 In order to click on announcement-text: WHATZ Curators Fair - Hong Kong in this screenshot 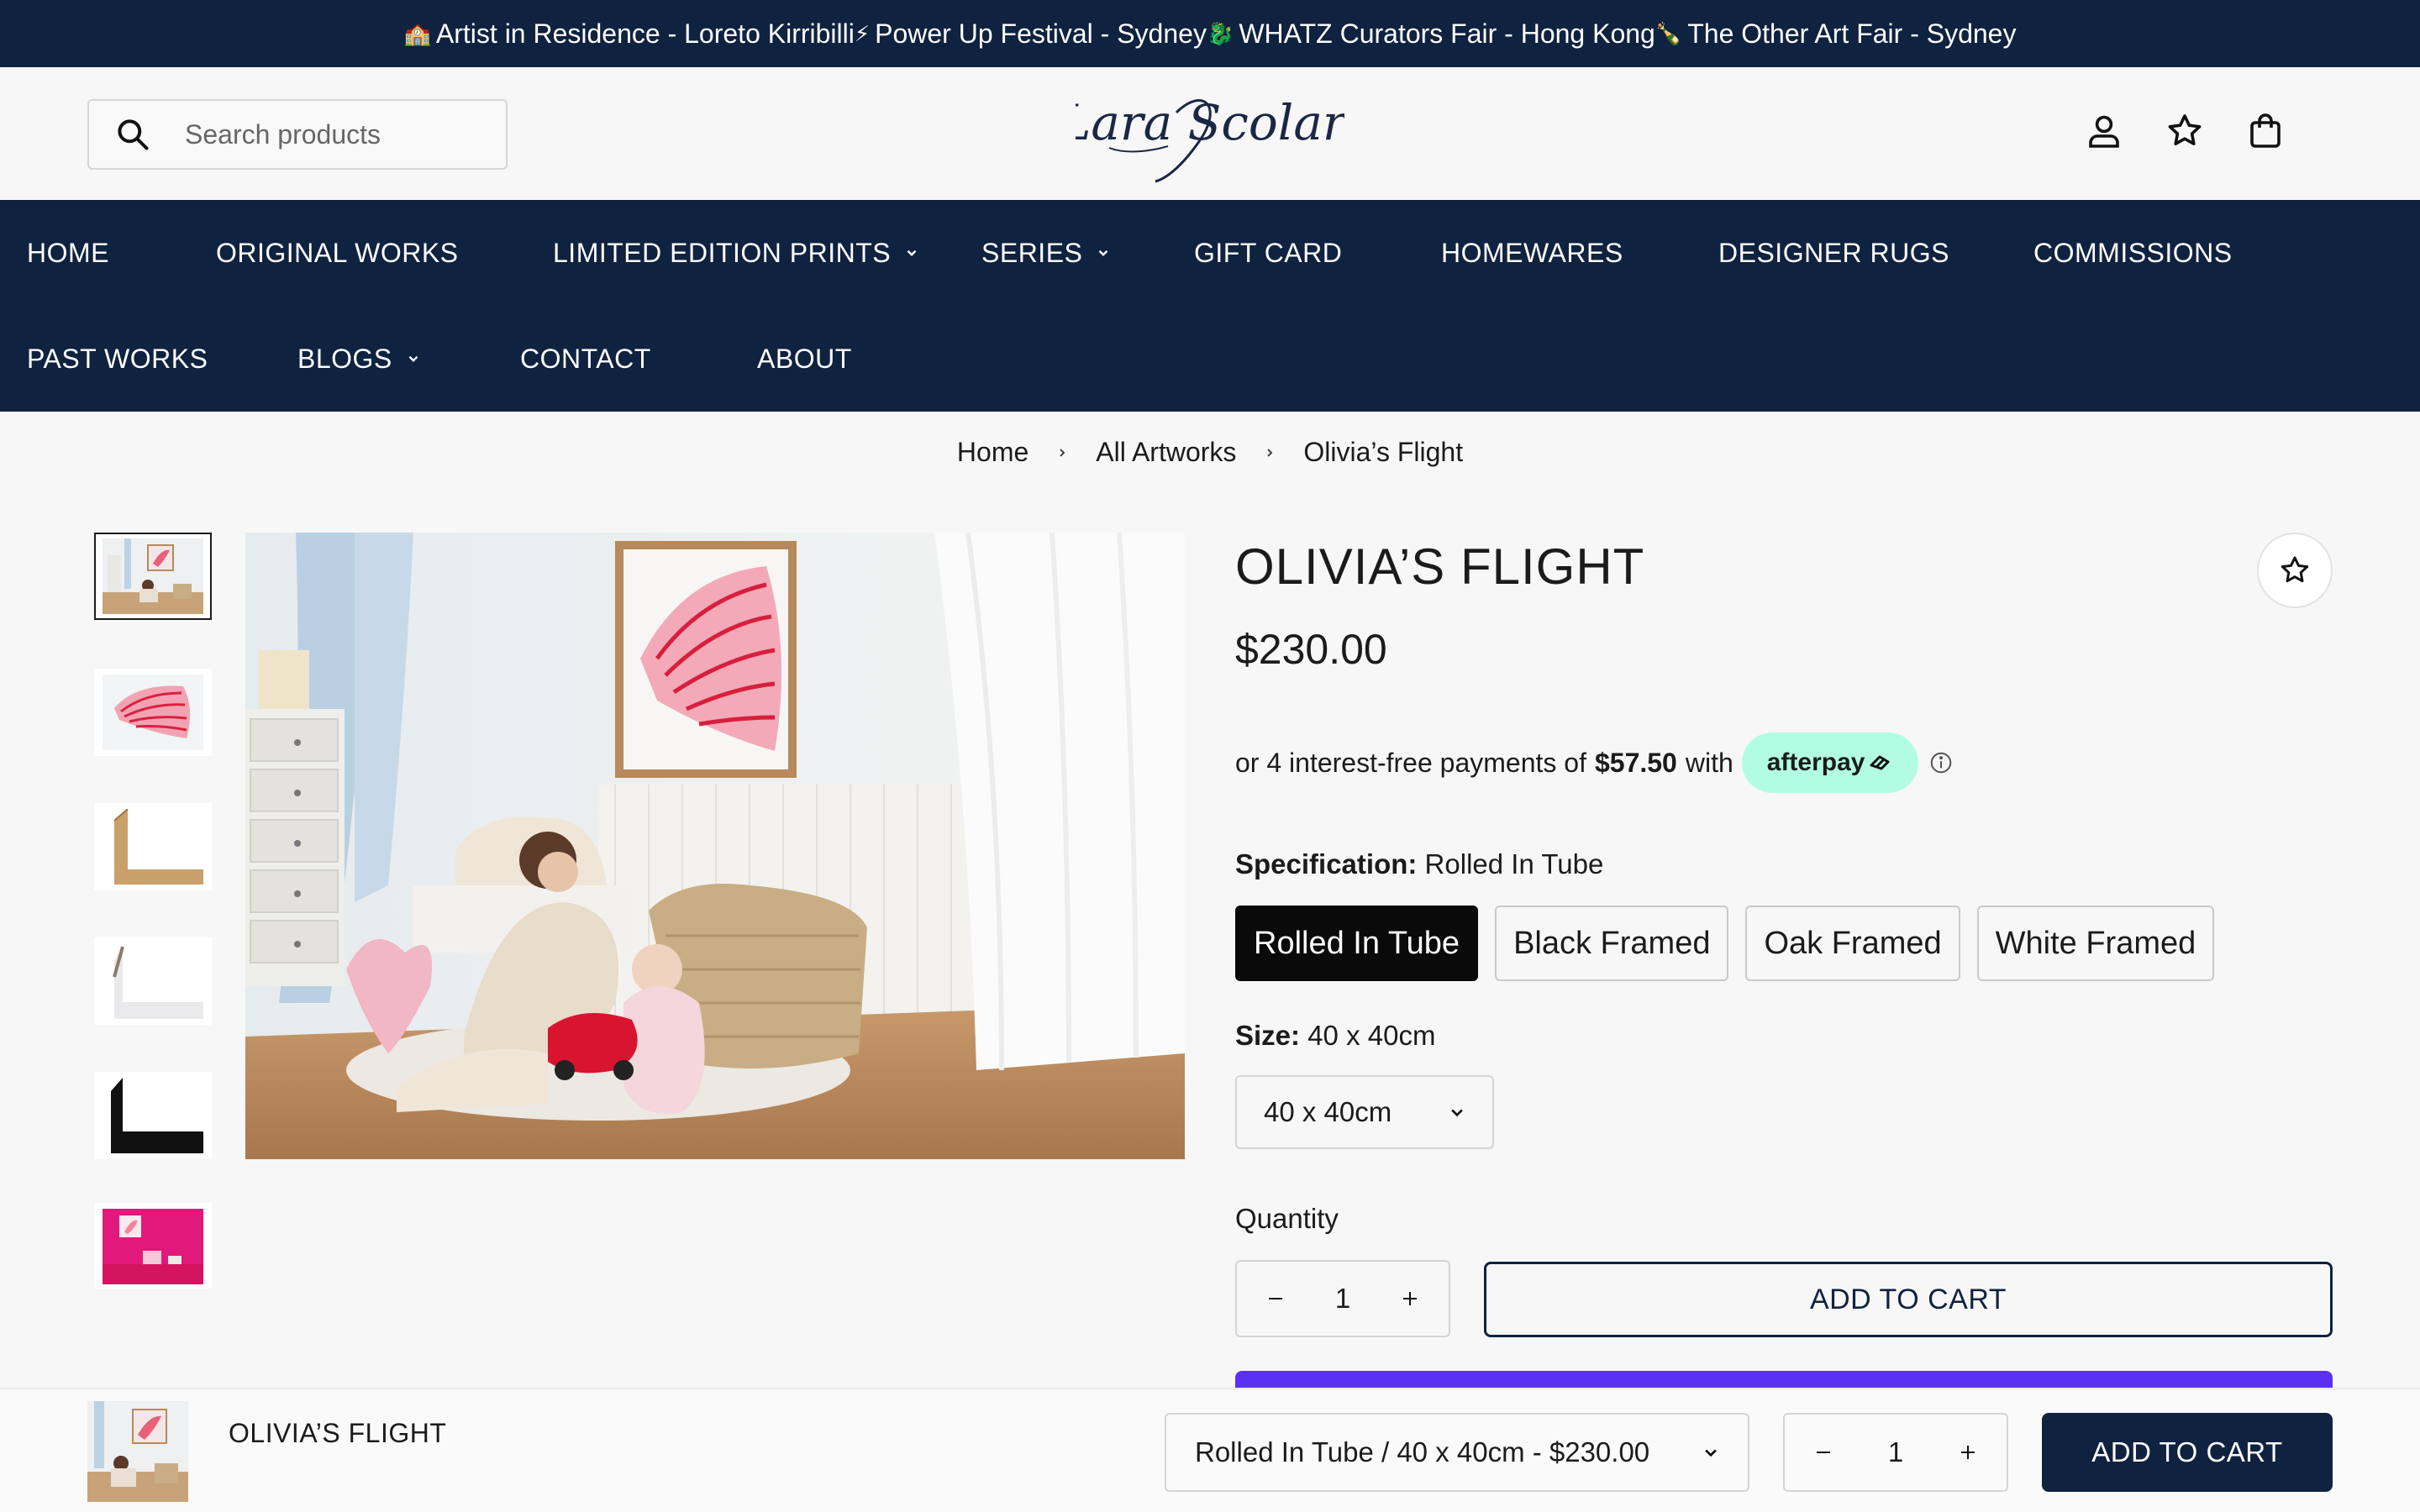, I will do `click(1447, 33)`.